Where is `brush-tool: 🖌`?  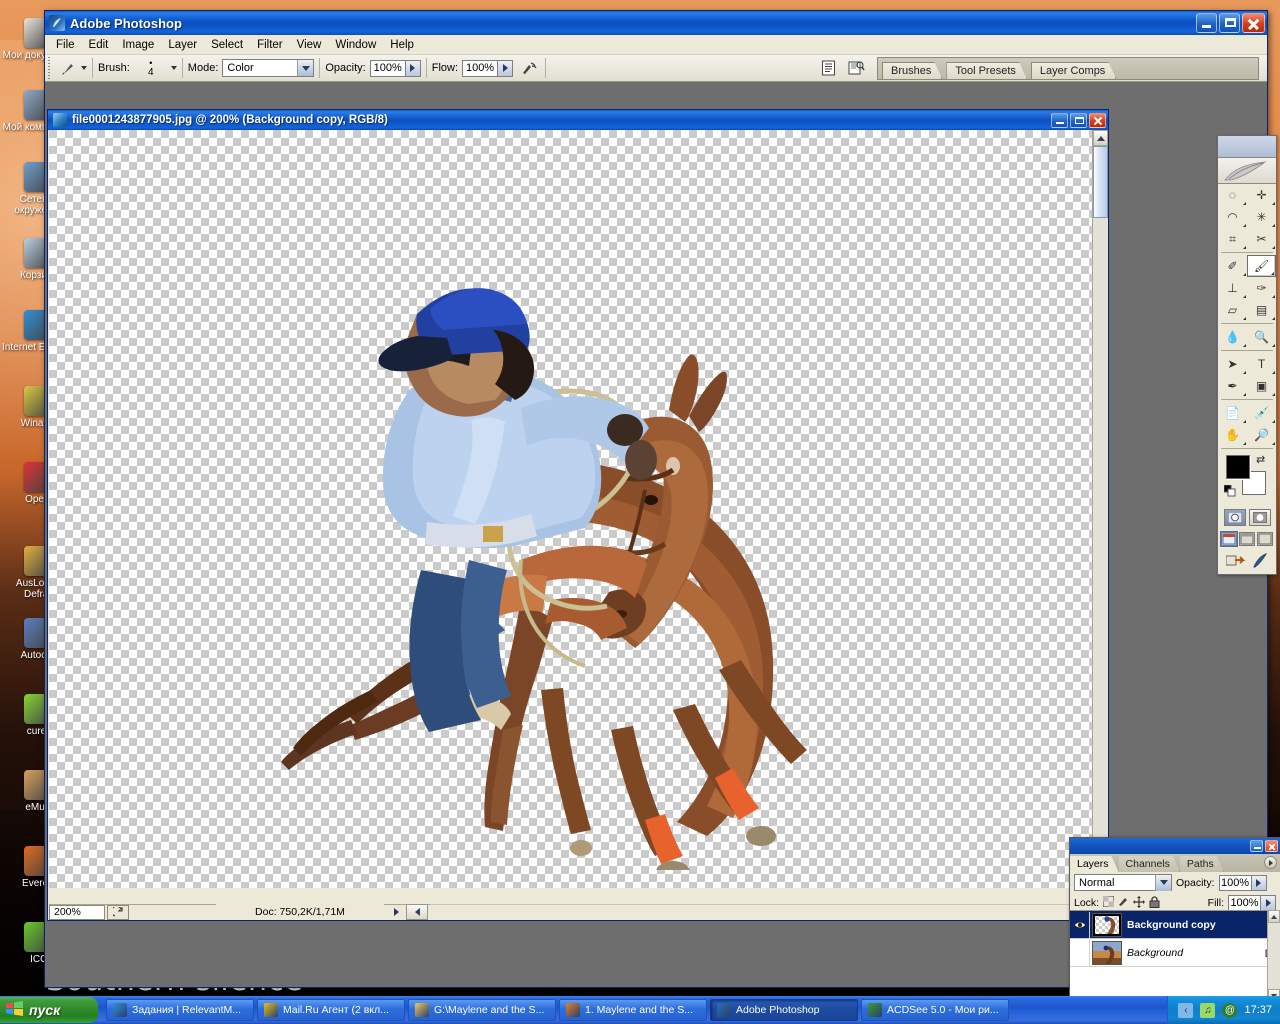
brush-tool: 🖌 is located at coordinates (1261, 266).